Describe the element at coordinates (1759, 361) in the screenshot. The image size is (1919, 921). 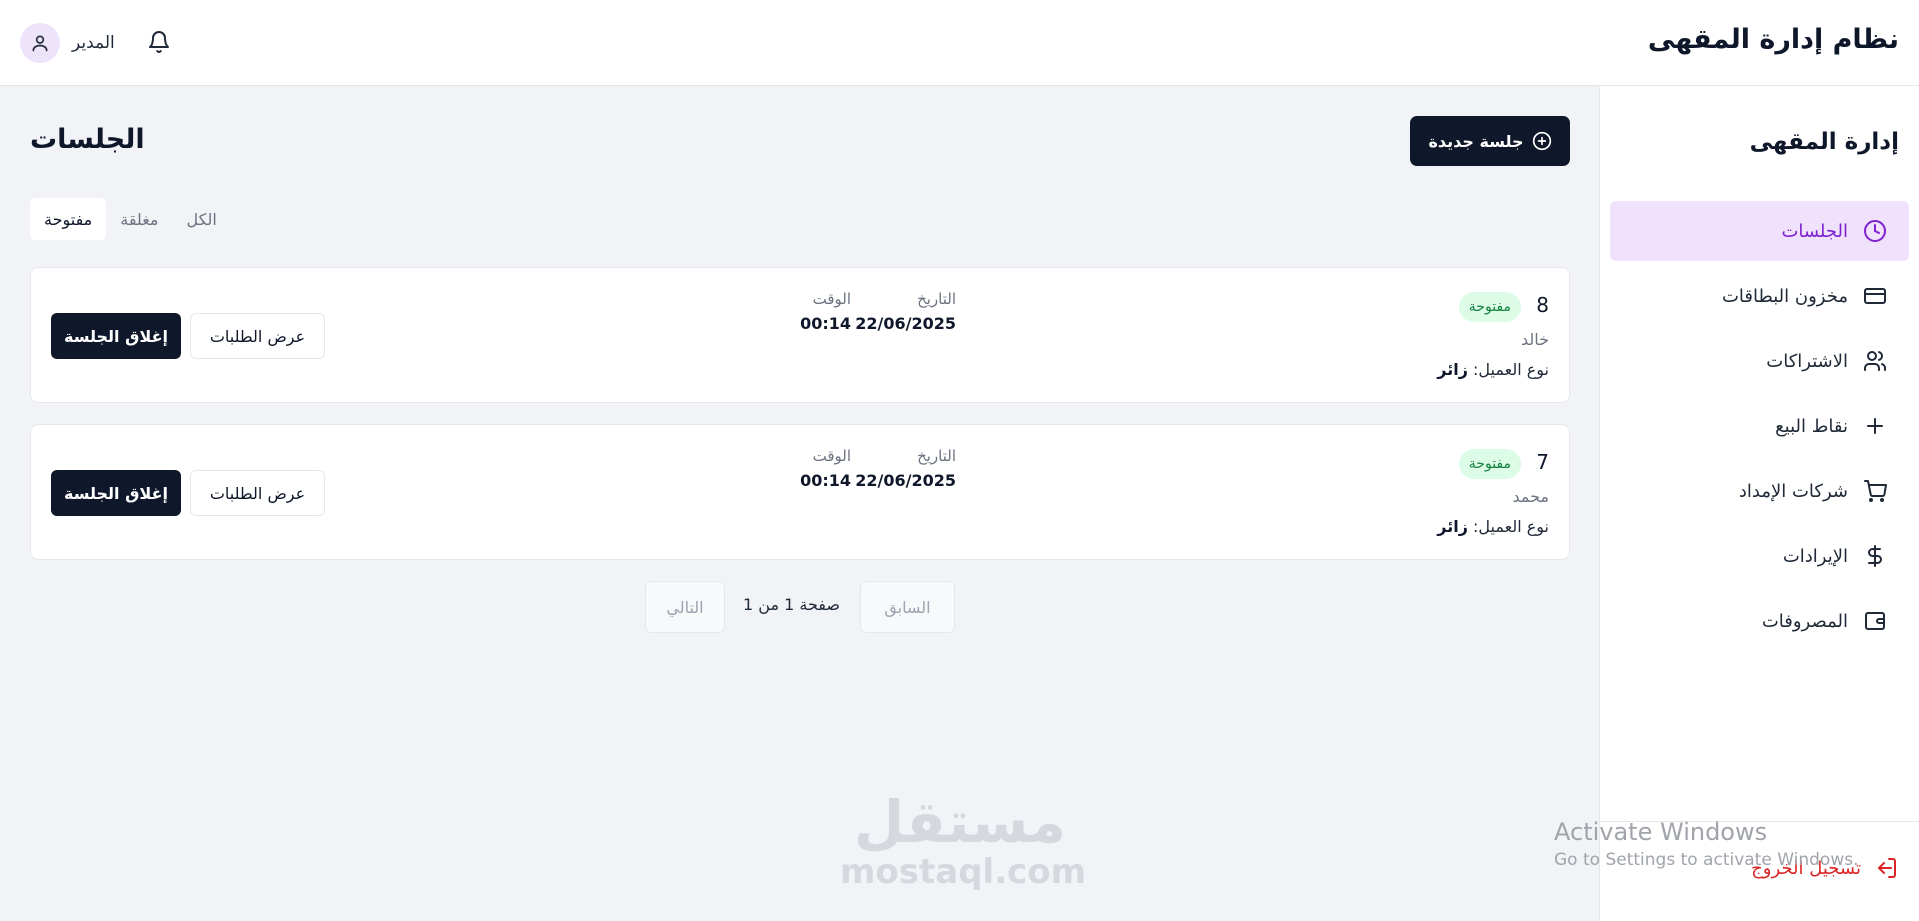
I see `sidebar-item-subscriptions: الاشتراكات` at that location.